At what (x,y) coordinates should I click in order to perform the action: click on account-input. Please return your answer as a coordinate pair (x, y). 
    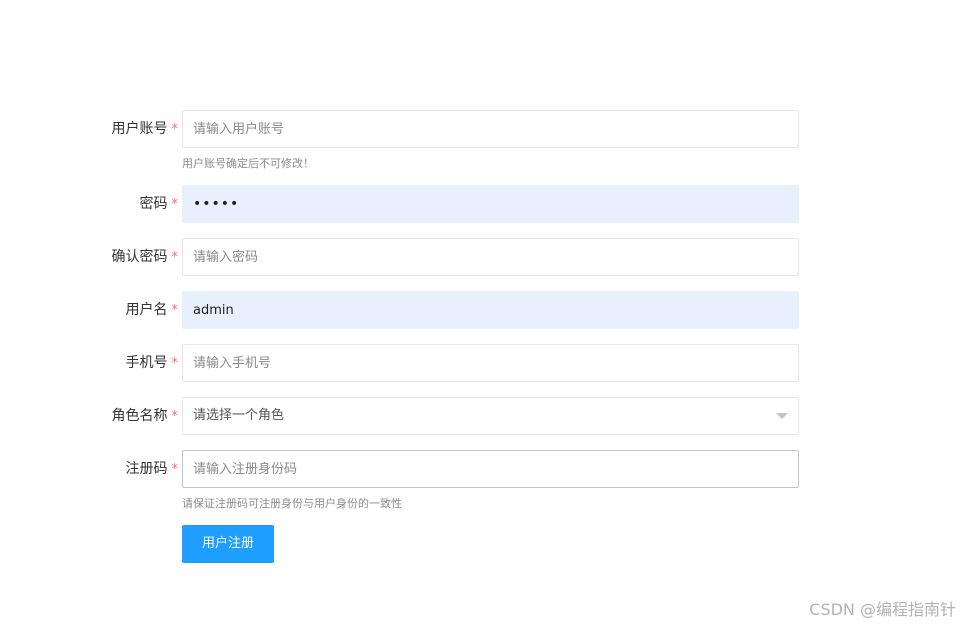
    Looking at the image, I should click on (490, 129).